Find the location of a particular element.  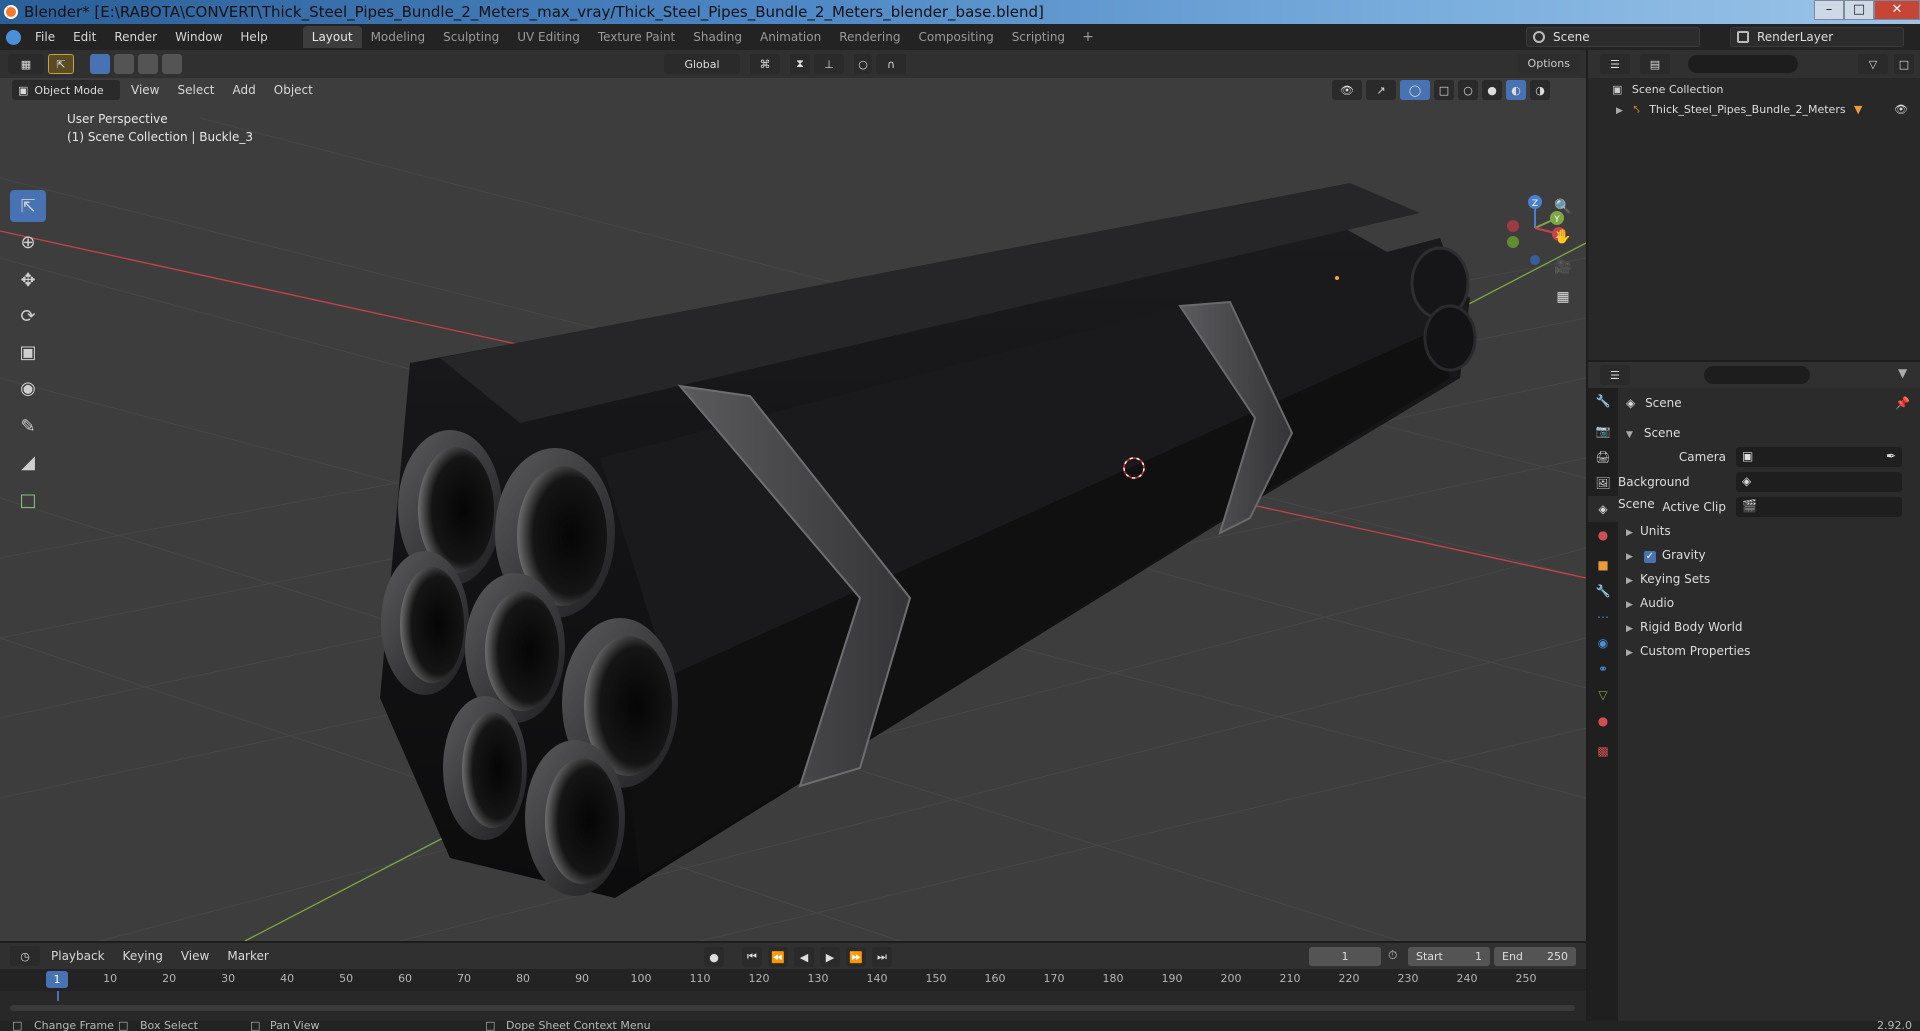

tab-uv-editing: UV Editing is located at coordinates (548, 37).